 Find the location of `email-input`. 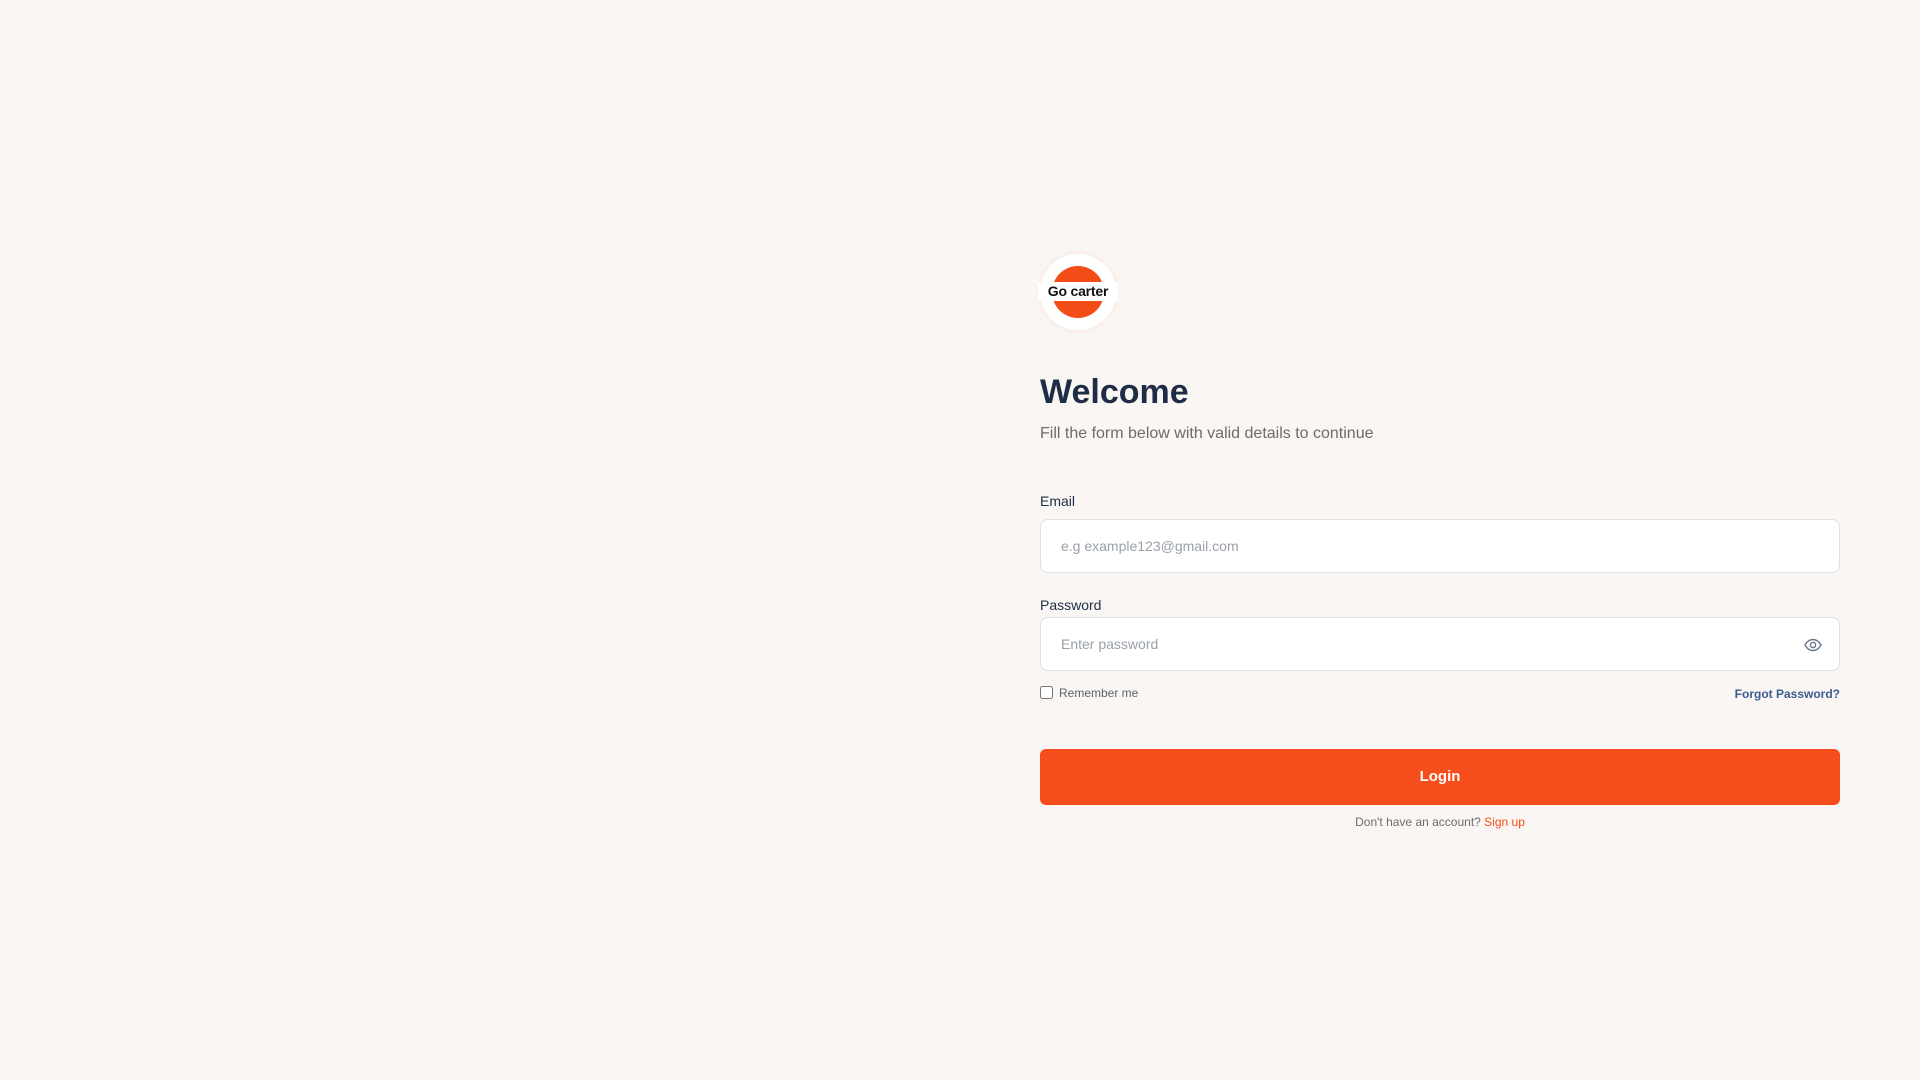

email-input is located at coordinates (1440, 545).